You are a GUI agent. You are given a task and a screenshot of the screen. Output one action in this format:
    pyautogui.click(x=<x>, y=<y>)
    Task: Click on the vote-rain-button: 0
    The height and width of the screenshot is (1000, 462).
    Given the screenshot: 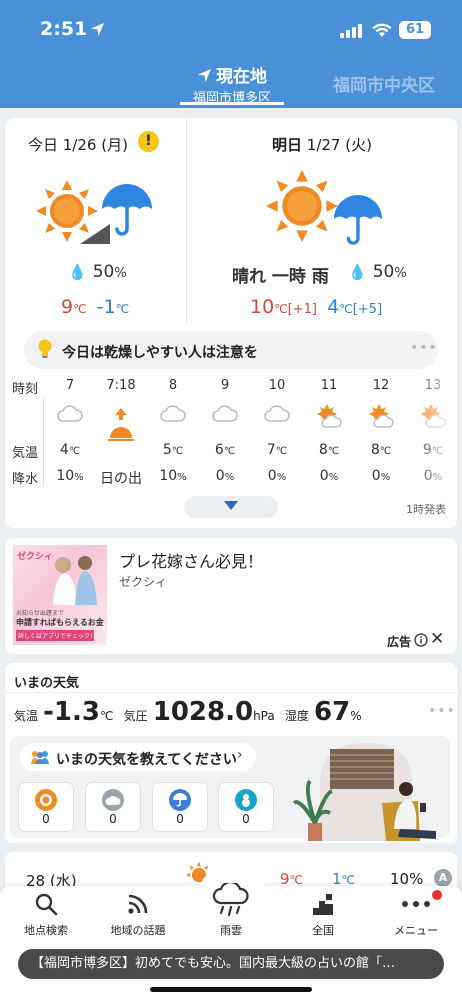 What is the action you would take?
    pyautogui.click(x=180, y=807)
    